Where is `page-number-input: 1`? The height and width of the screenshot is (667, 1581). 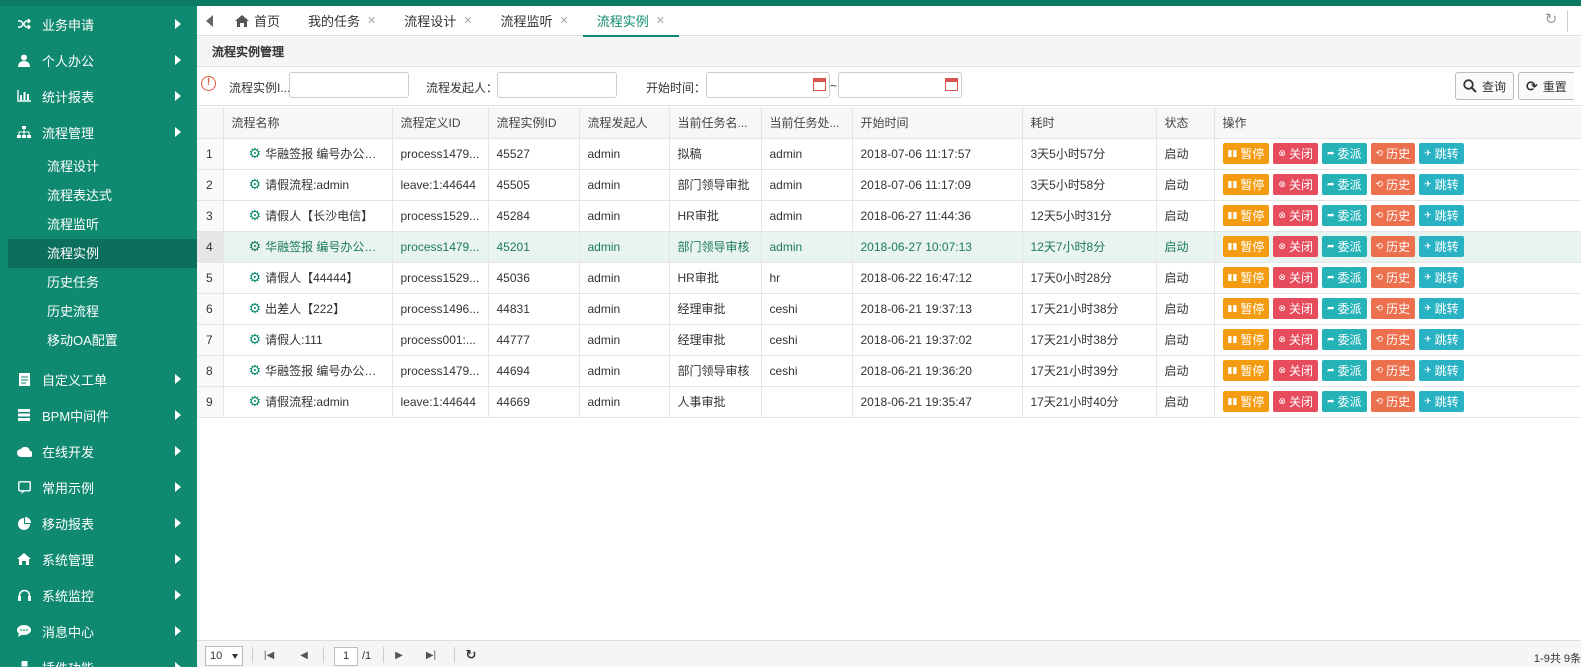 page-number-input: 1 is located at coordinates (346, 656).